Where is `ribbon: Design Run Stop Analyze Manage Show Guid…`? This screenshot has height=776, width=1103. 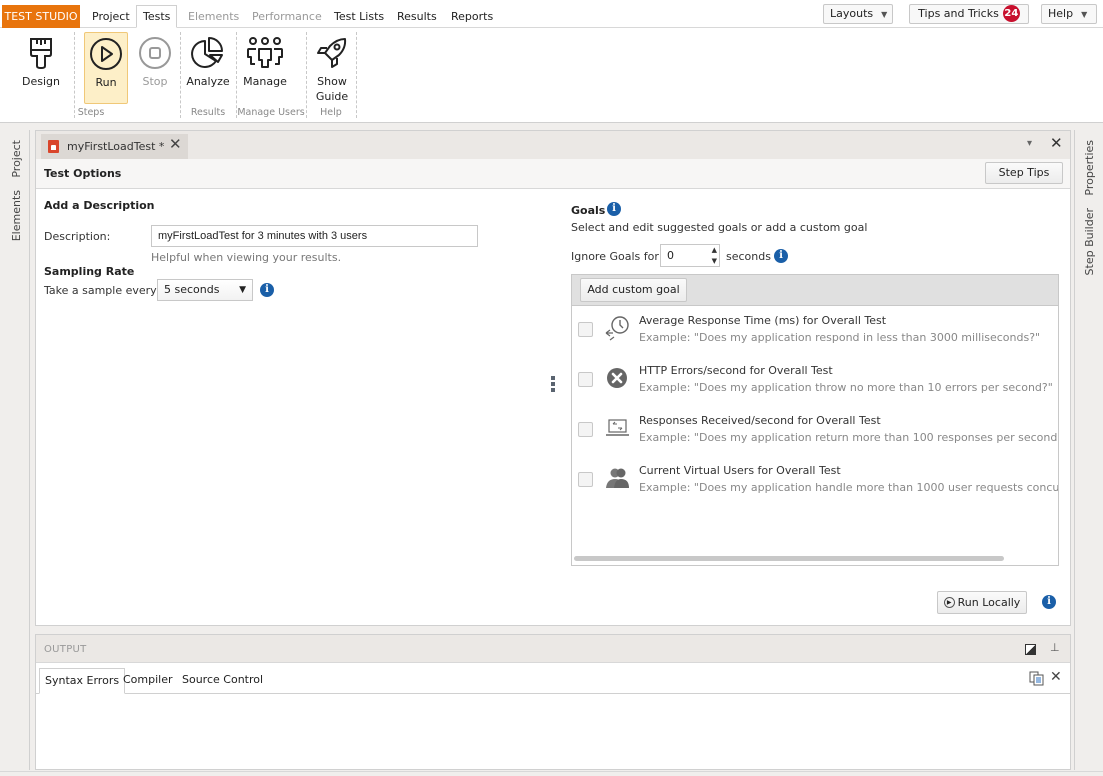
ribbon: Design Run Stop Analyze Manage Show Guid… is located at coordinates (551, 75).